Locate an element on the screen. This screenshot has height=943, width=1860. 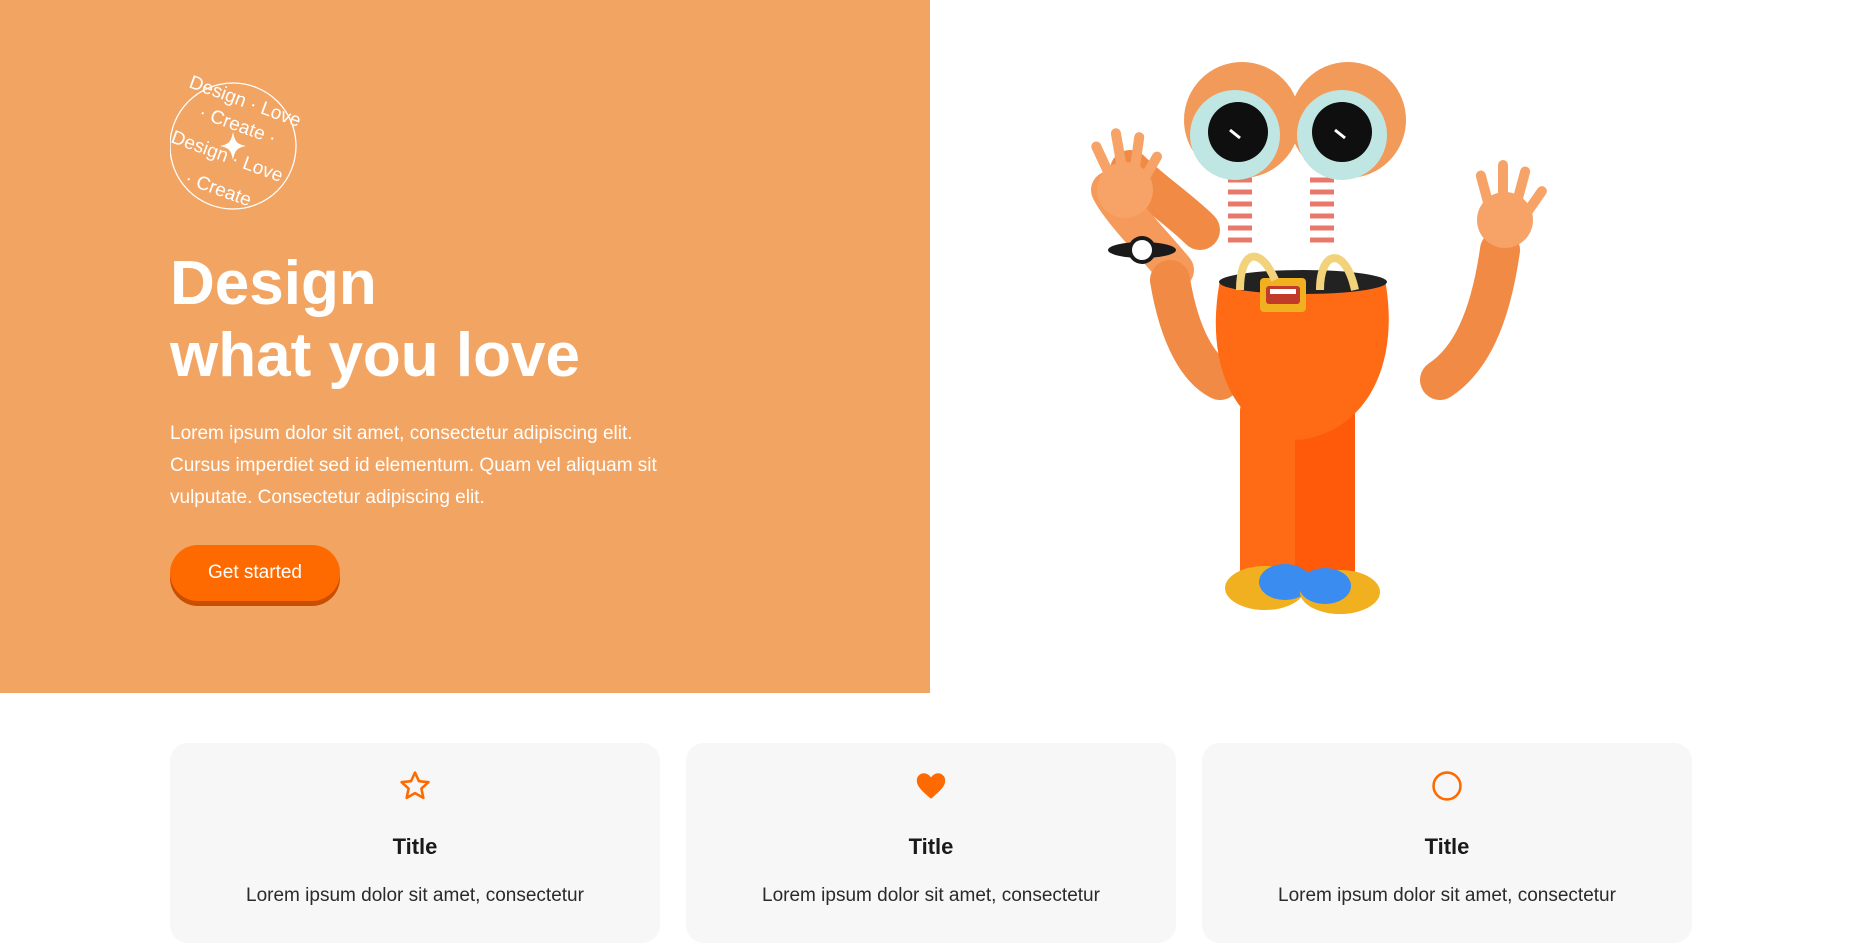
circle-outline-icon is located at coordinates (1447, 786).